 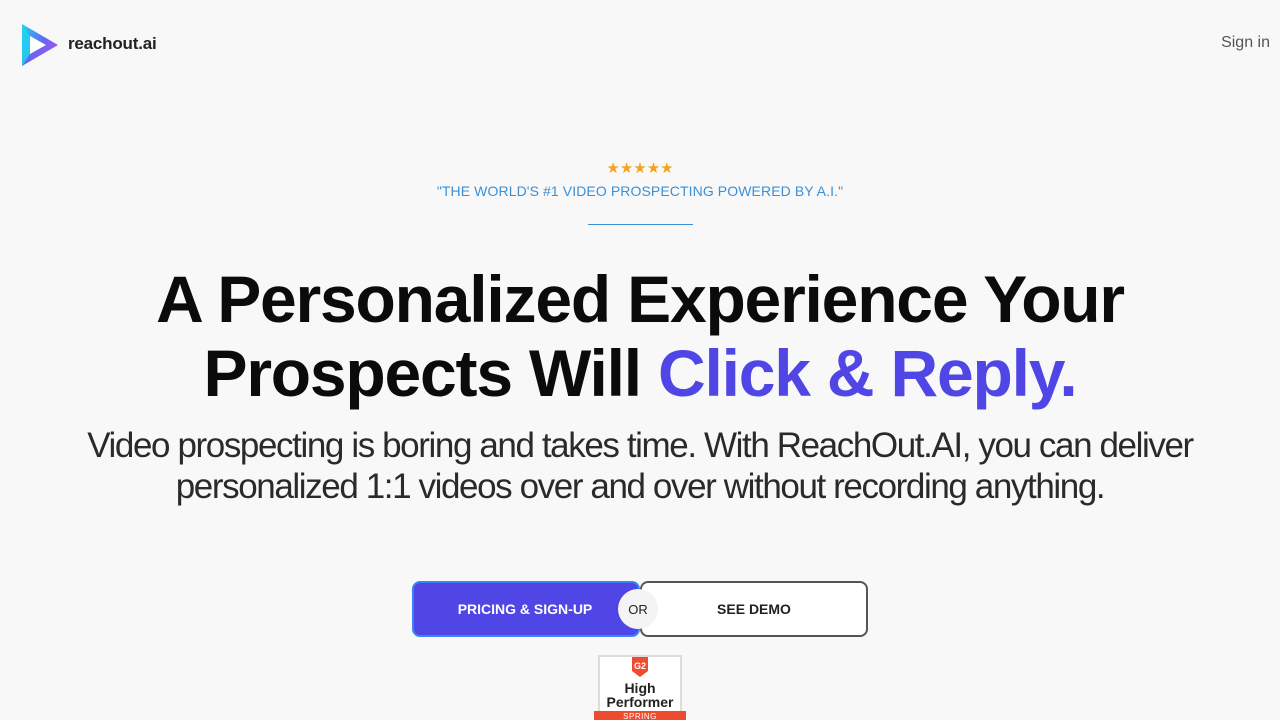 What do you see at coordinates (640, 715) in the screenshot?
I see `g2-badge-ribbon: SPRING` at bounding box center [640, 715].